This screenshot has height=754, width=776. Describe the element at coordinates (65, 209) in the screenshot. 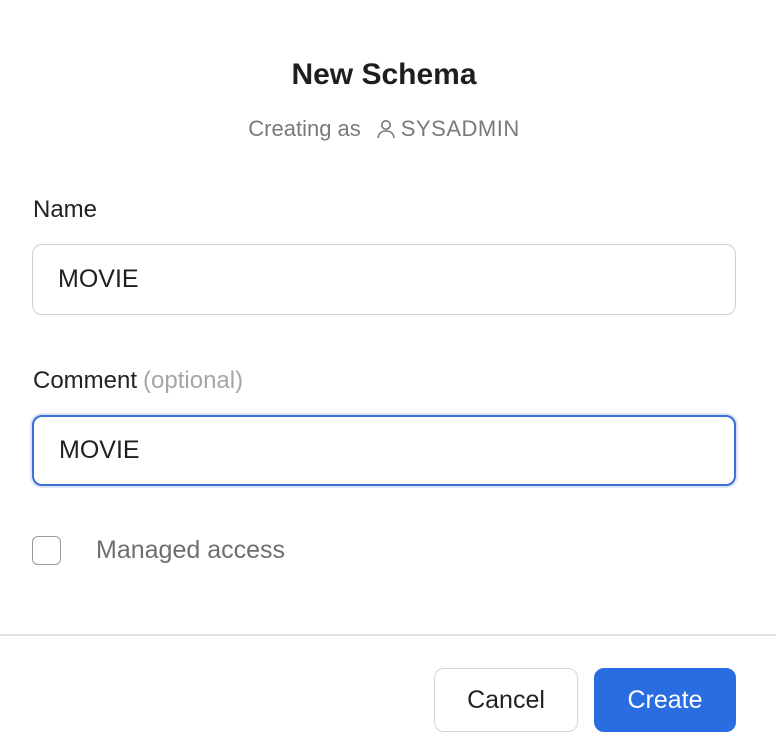

I see `name-label: Name` at that location.